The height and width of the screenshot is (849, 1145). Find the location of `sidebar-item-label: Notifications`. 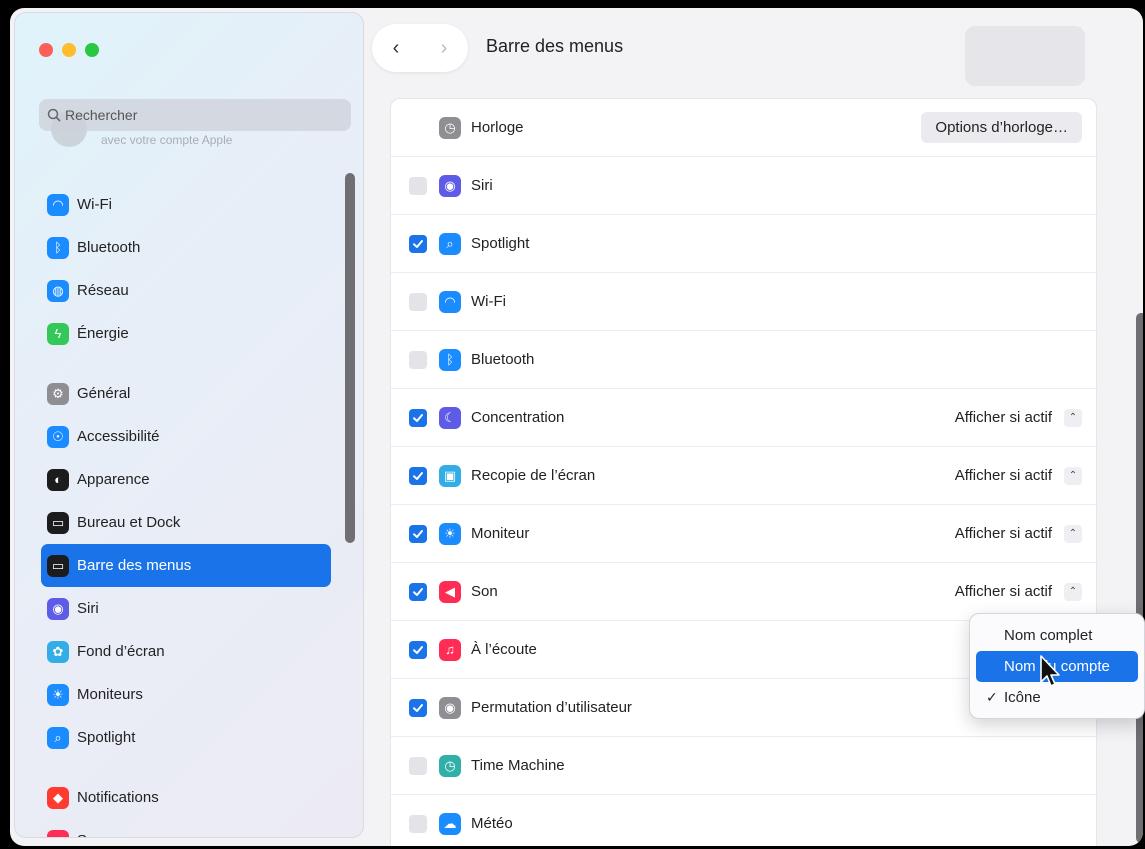

sidebar-item-label: Notifications is located at coordinates (118, 797).